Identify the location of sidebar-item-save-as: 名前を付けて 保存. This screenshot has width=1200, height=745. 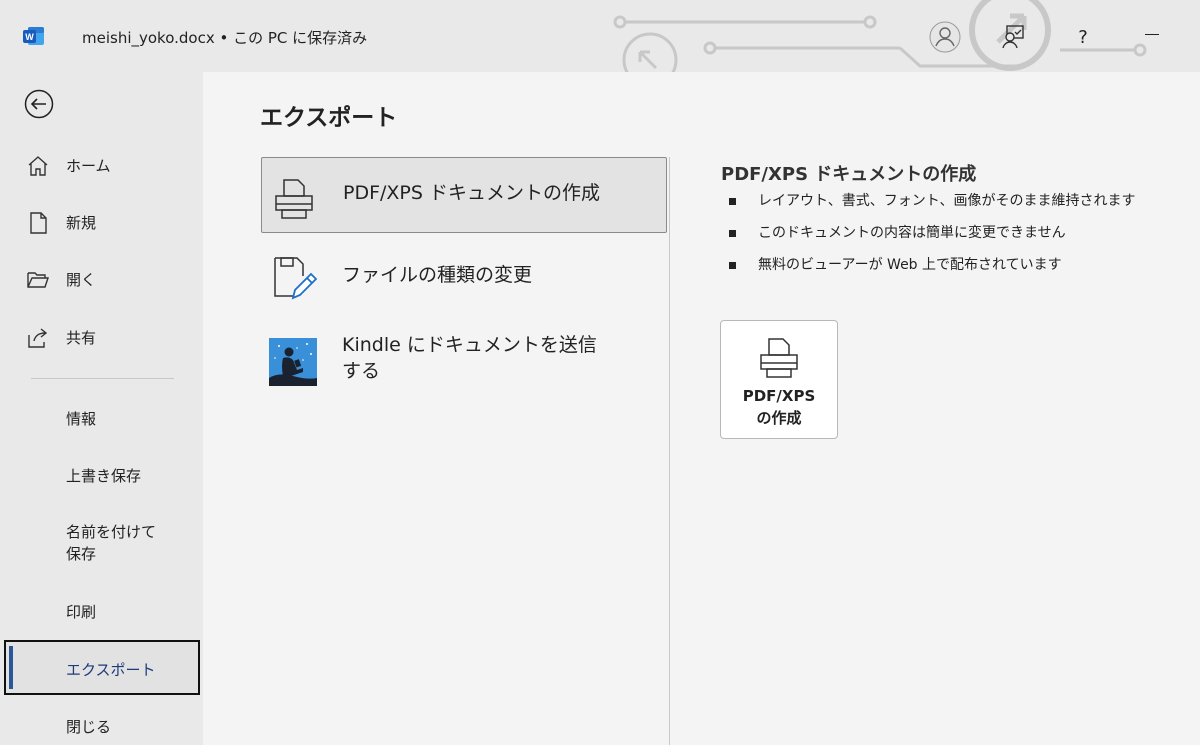
(101, 545).